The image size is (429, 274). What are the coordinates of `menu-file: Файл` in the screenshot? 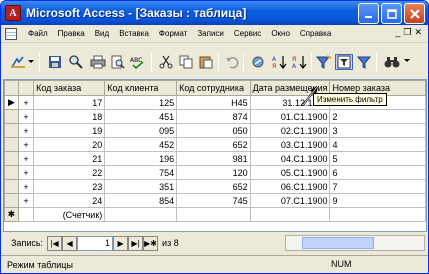 It's located at (38, 33).